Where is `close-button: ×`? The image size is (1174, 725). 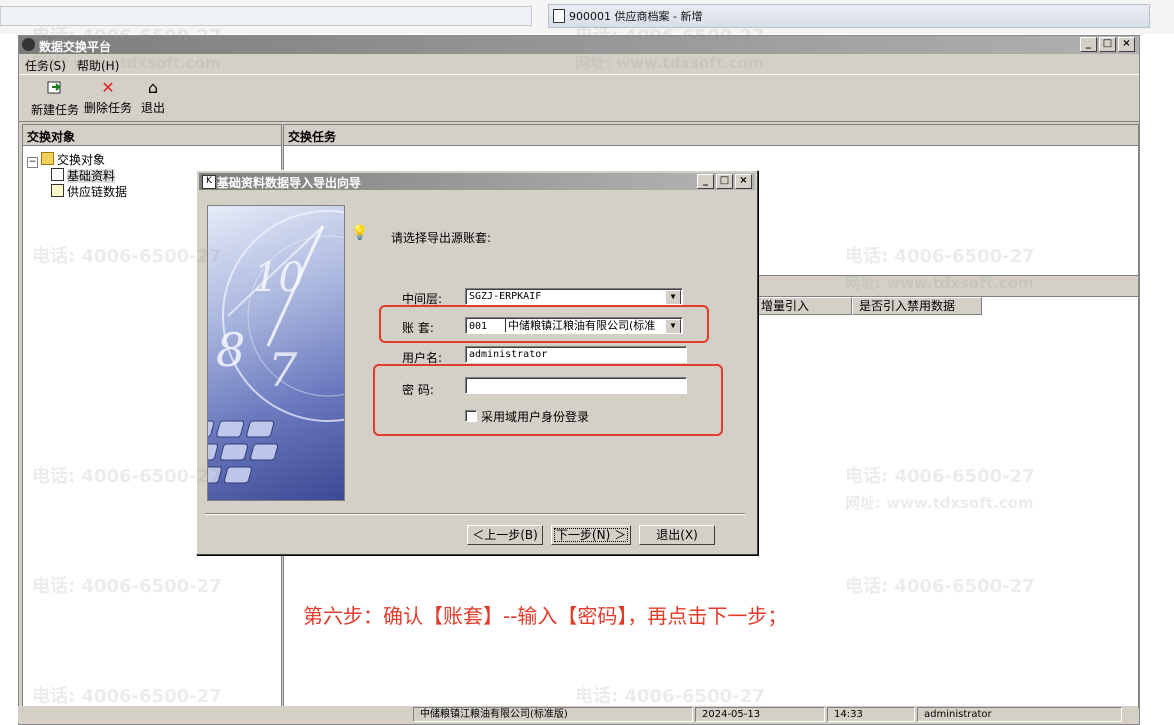
close-button: × is located at coordinates (1126, 44).